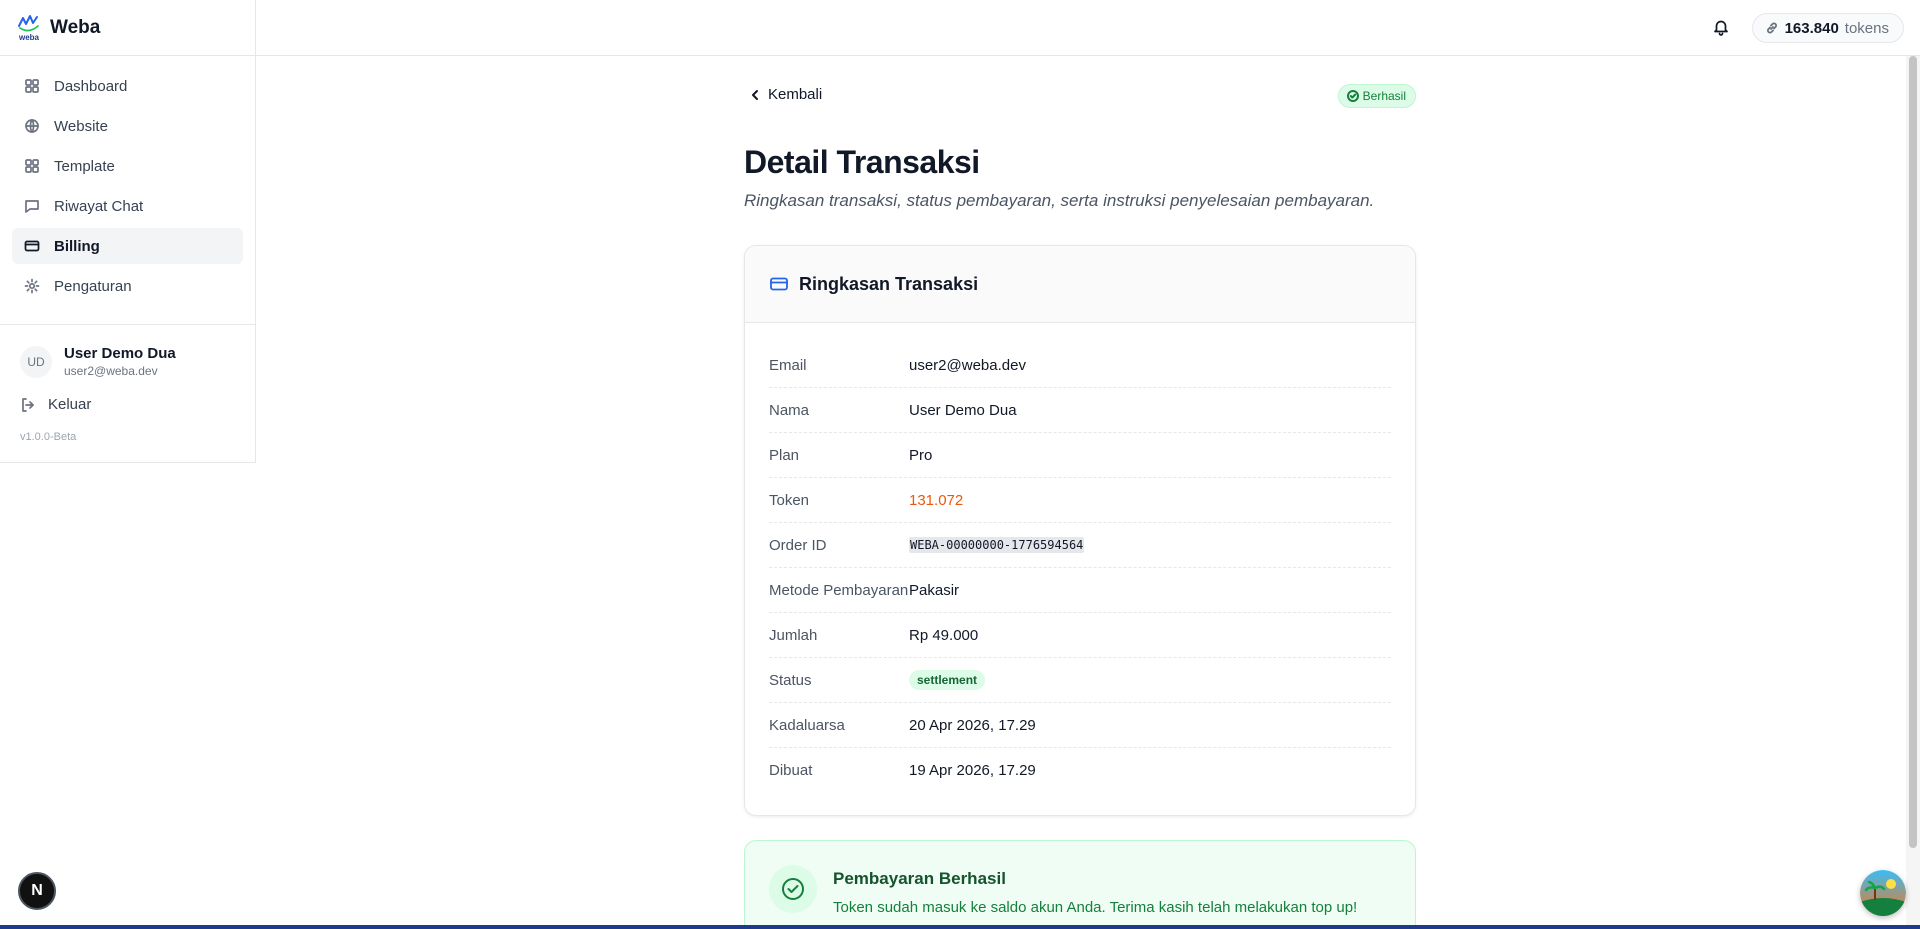 This screenshot has width=1920, height=929. Describe the element at coordinates (91, 86) in the screenshot. I see `sidebar-item-label: Dashboard` at that location.